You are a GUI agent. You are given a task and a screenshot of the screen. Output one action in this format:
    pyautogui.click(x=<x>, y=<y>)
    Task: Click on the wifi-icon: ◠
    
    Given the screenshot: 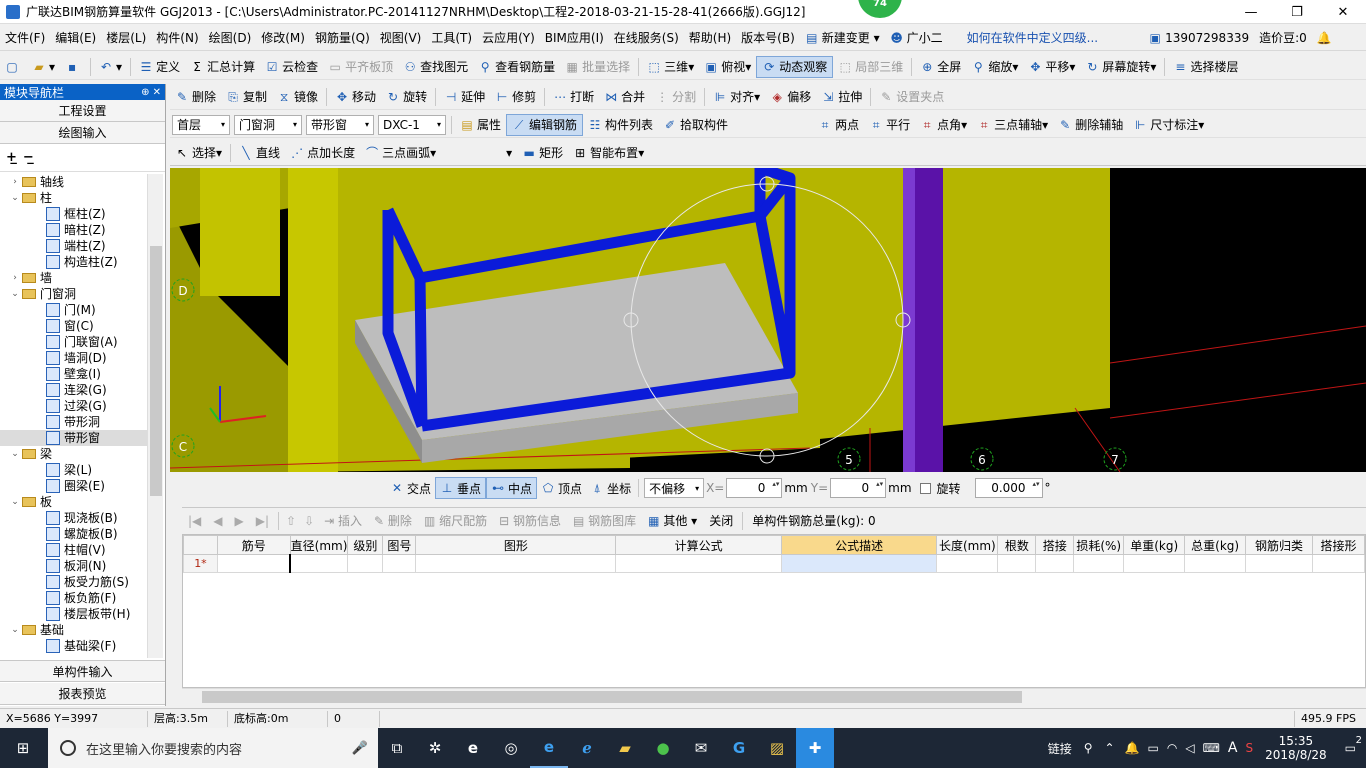 What is the action you would take?
    pyautogui.click(x=1172, y=748)
    